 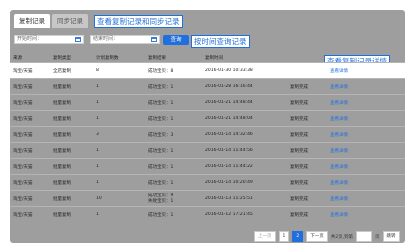 I want to click on start-time-label: 开始时间：, so click(x=30, y=39).